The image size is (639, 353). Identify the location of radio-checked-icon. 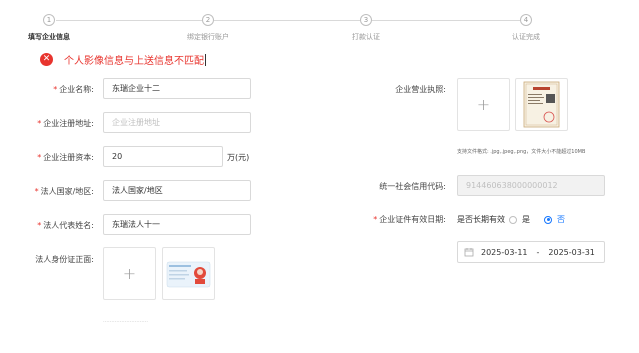
(548, 219).